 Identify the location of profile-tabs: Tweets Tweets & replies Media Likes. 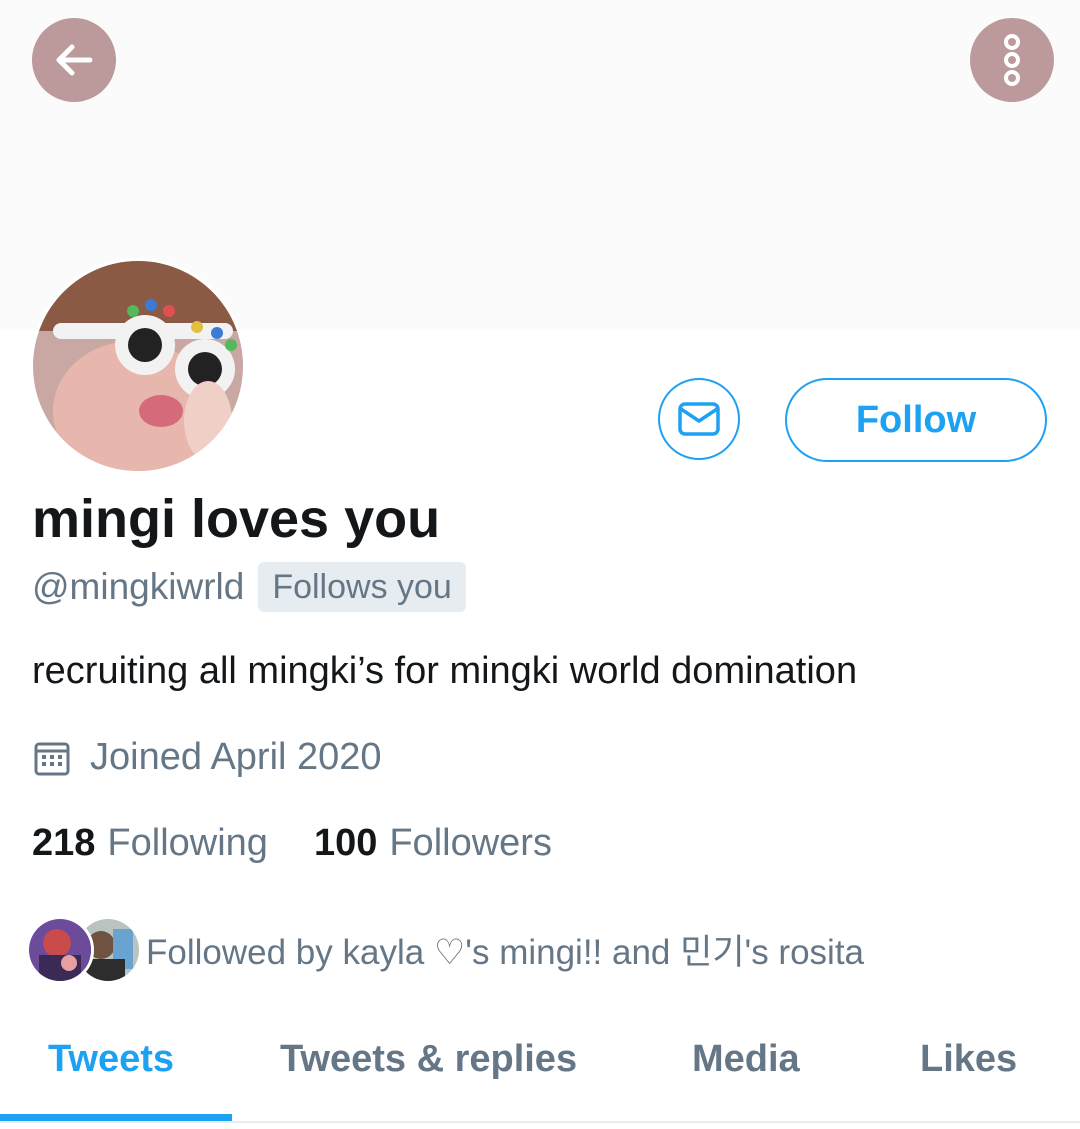
(540, 1066).